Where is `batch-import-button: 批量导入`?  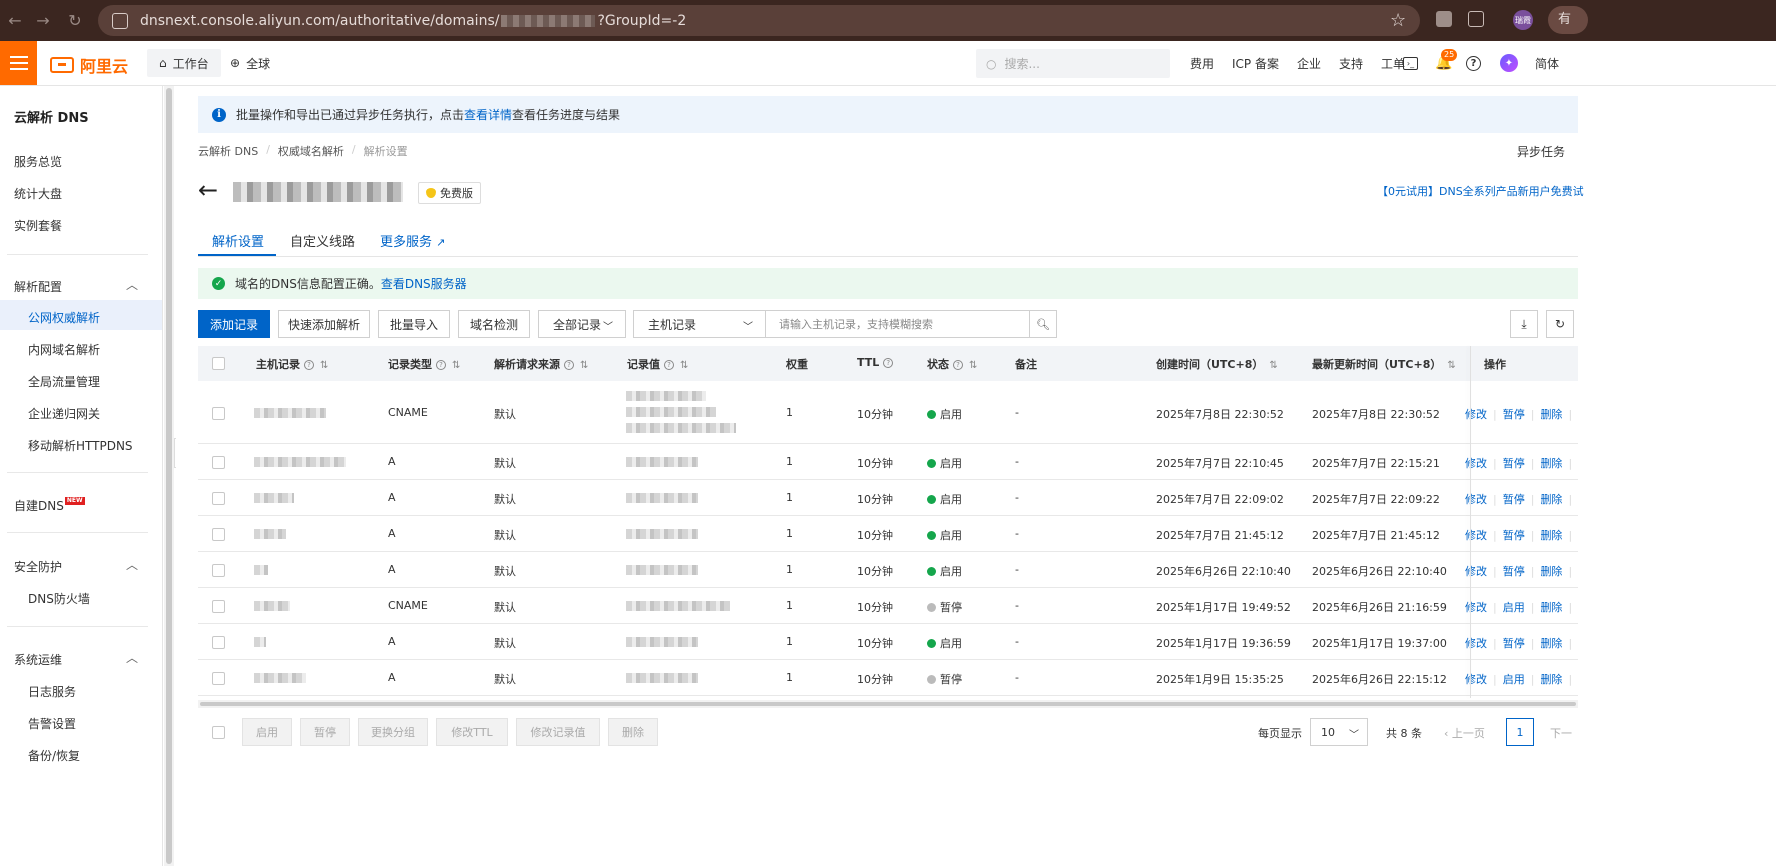
batch-import-button: 批量导入 is located at coordinates (414, 324).